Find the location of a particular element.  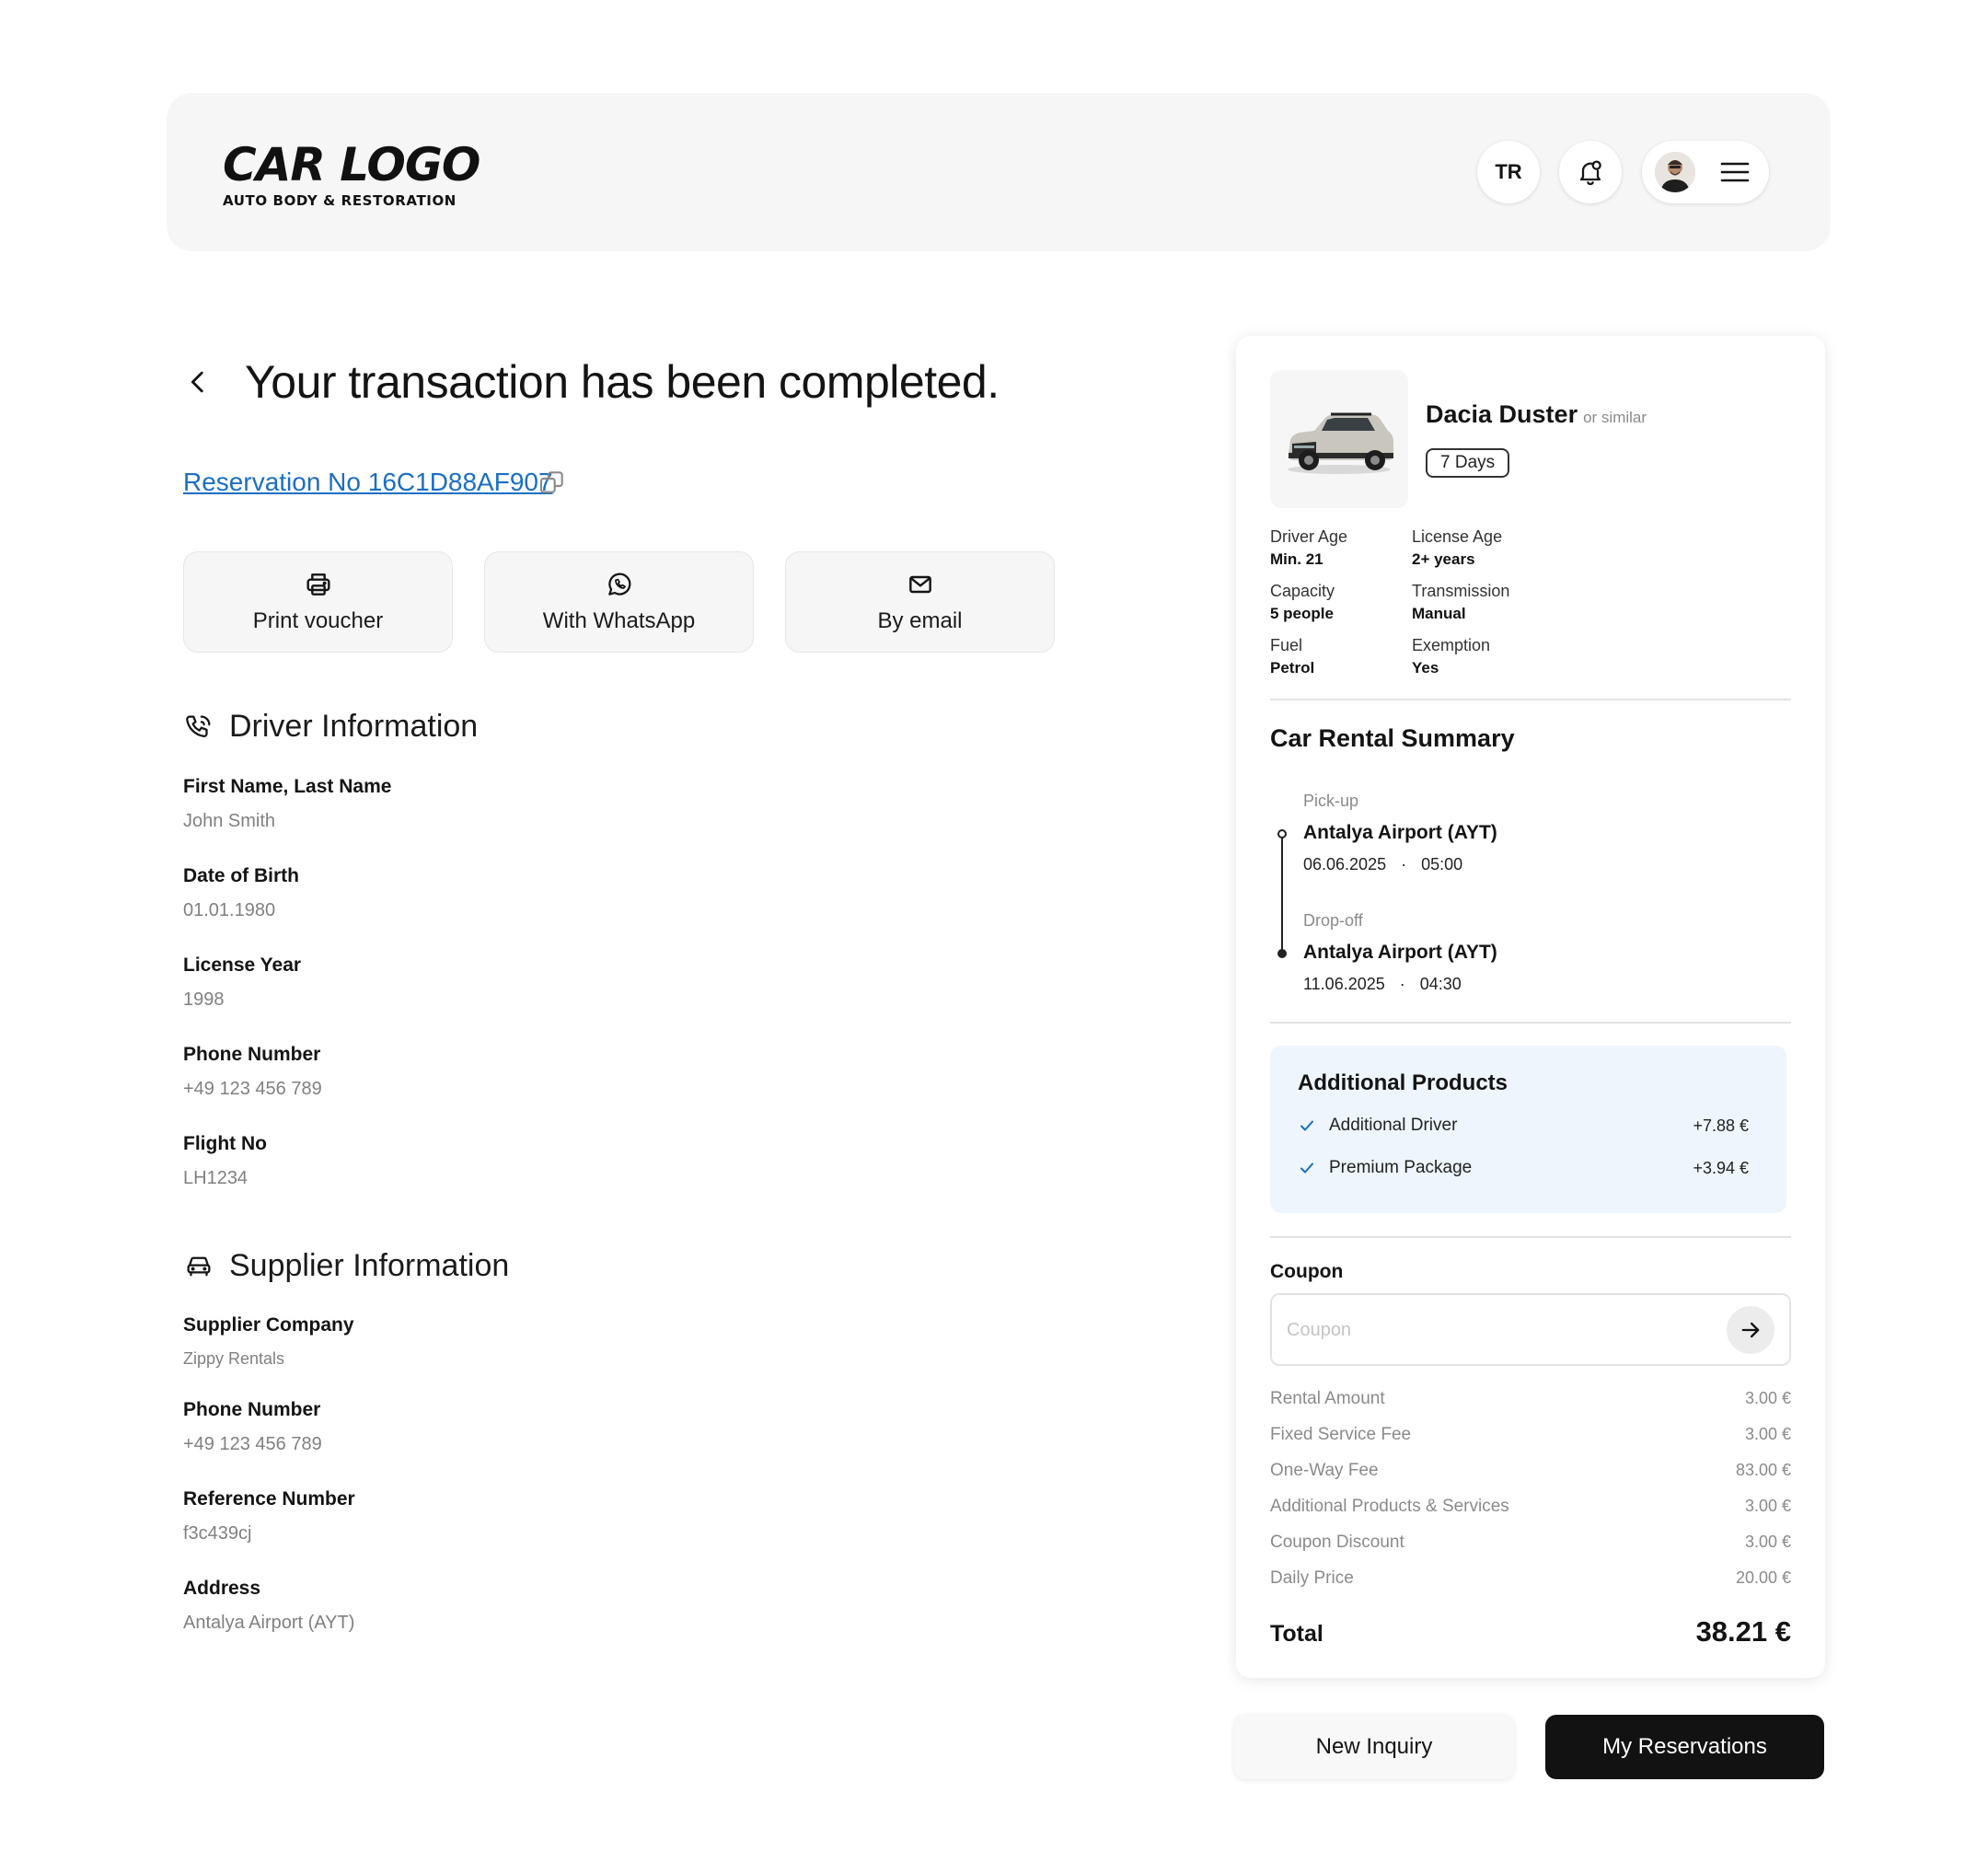

field-label: First Name, Last Name is located at coordinates (287, 786).